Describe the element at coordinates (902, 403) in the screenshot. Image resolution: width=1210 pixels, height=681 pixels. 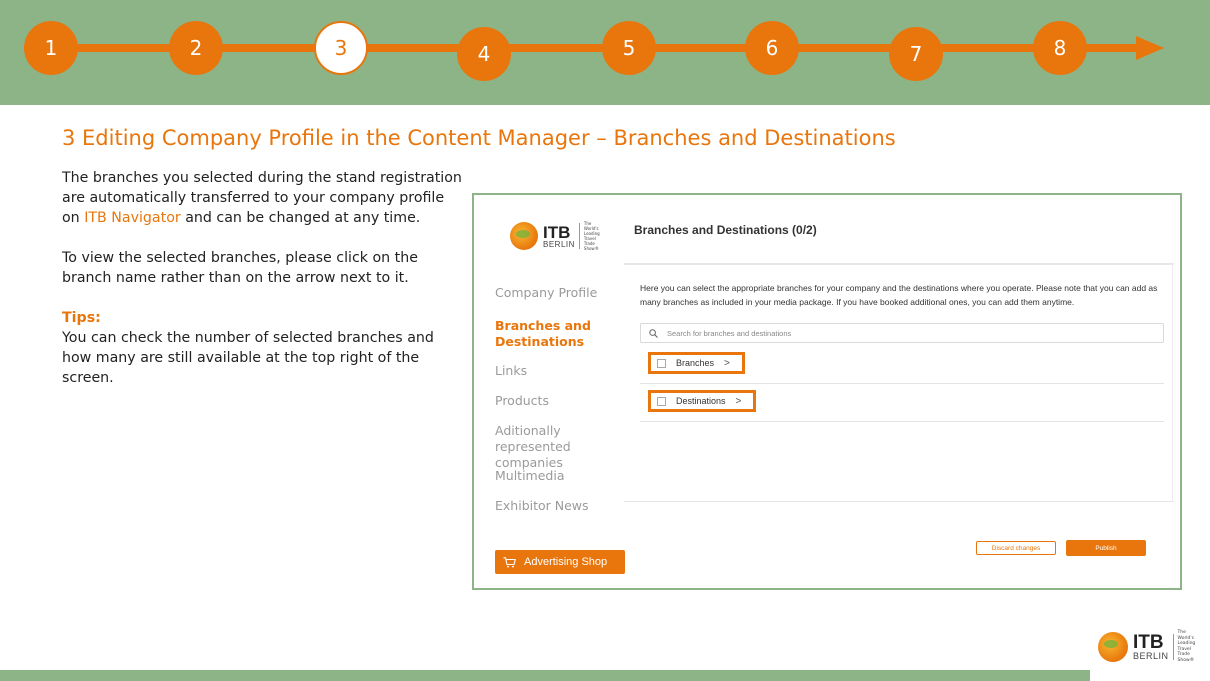
I see `list-item-destinations: Destinations >` at that location.